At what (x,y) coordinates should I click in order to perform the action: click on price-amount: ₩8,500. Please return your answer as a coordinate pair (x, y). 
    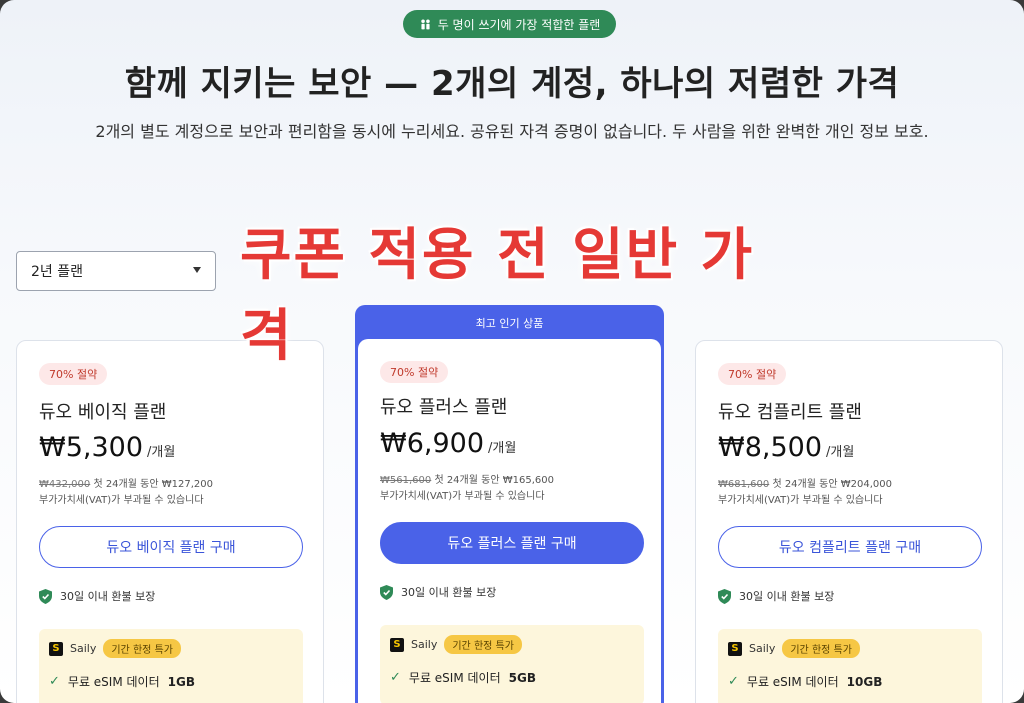
    Looking at the image, I should click on (770, 447).